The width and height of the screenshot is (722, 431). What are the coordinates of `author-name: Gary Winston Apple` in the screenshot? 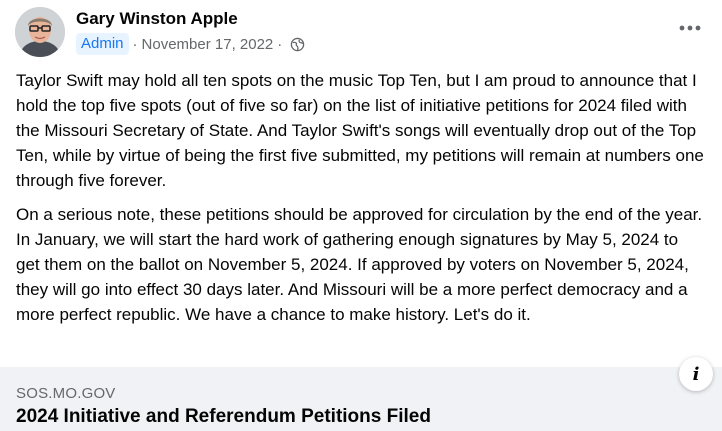 It's located at (157, 19).